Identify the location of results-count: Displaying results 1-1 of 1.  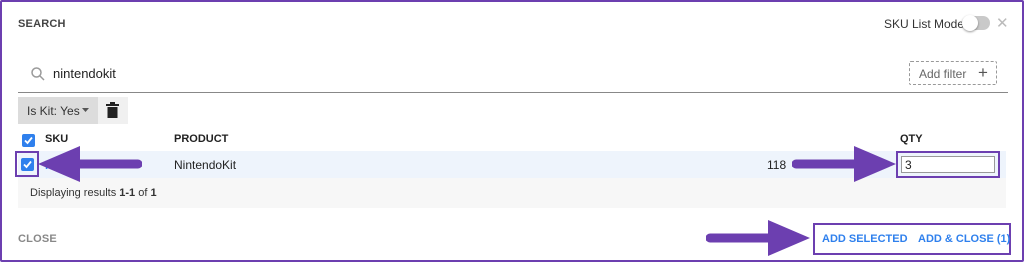
(93, 193).